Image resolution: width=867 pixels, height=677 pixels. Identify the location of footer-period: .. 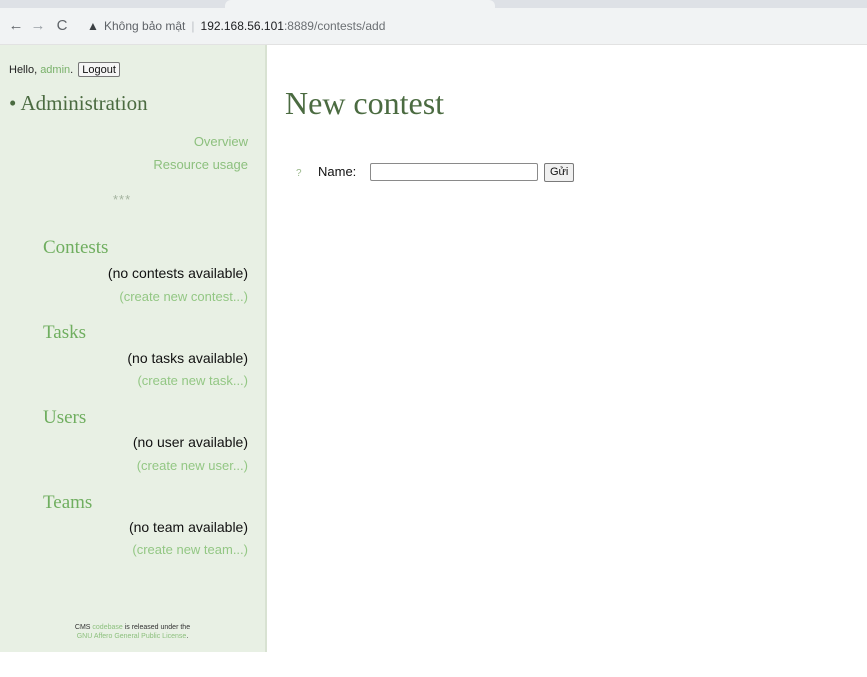
(187, 636).